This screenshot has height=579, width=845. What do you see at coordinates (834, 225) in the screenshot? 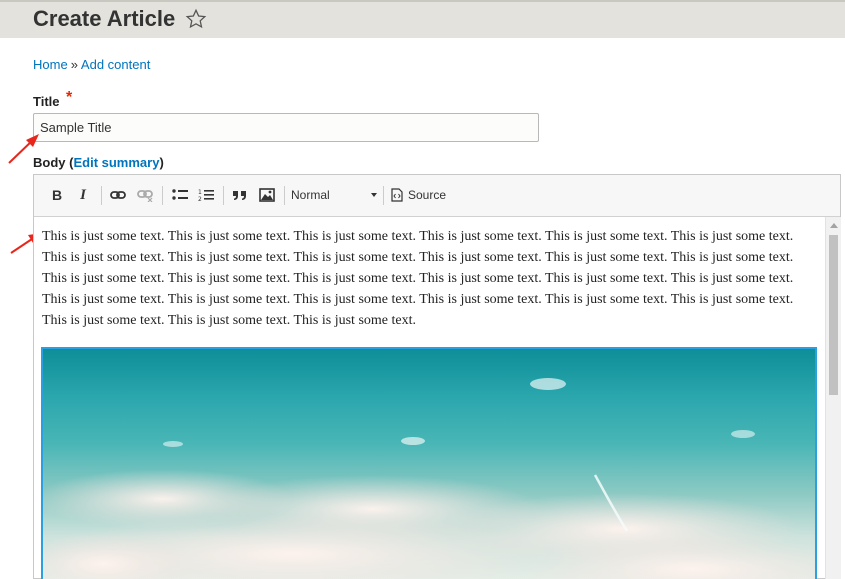
I see `scroll-up-icon` at bounding box center [834, 225].